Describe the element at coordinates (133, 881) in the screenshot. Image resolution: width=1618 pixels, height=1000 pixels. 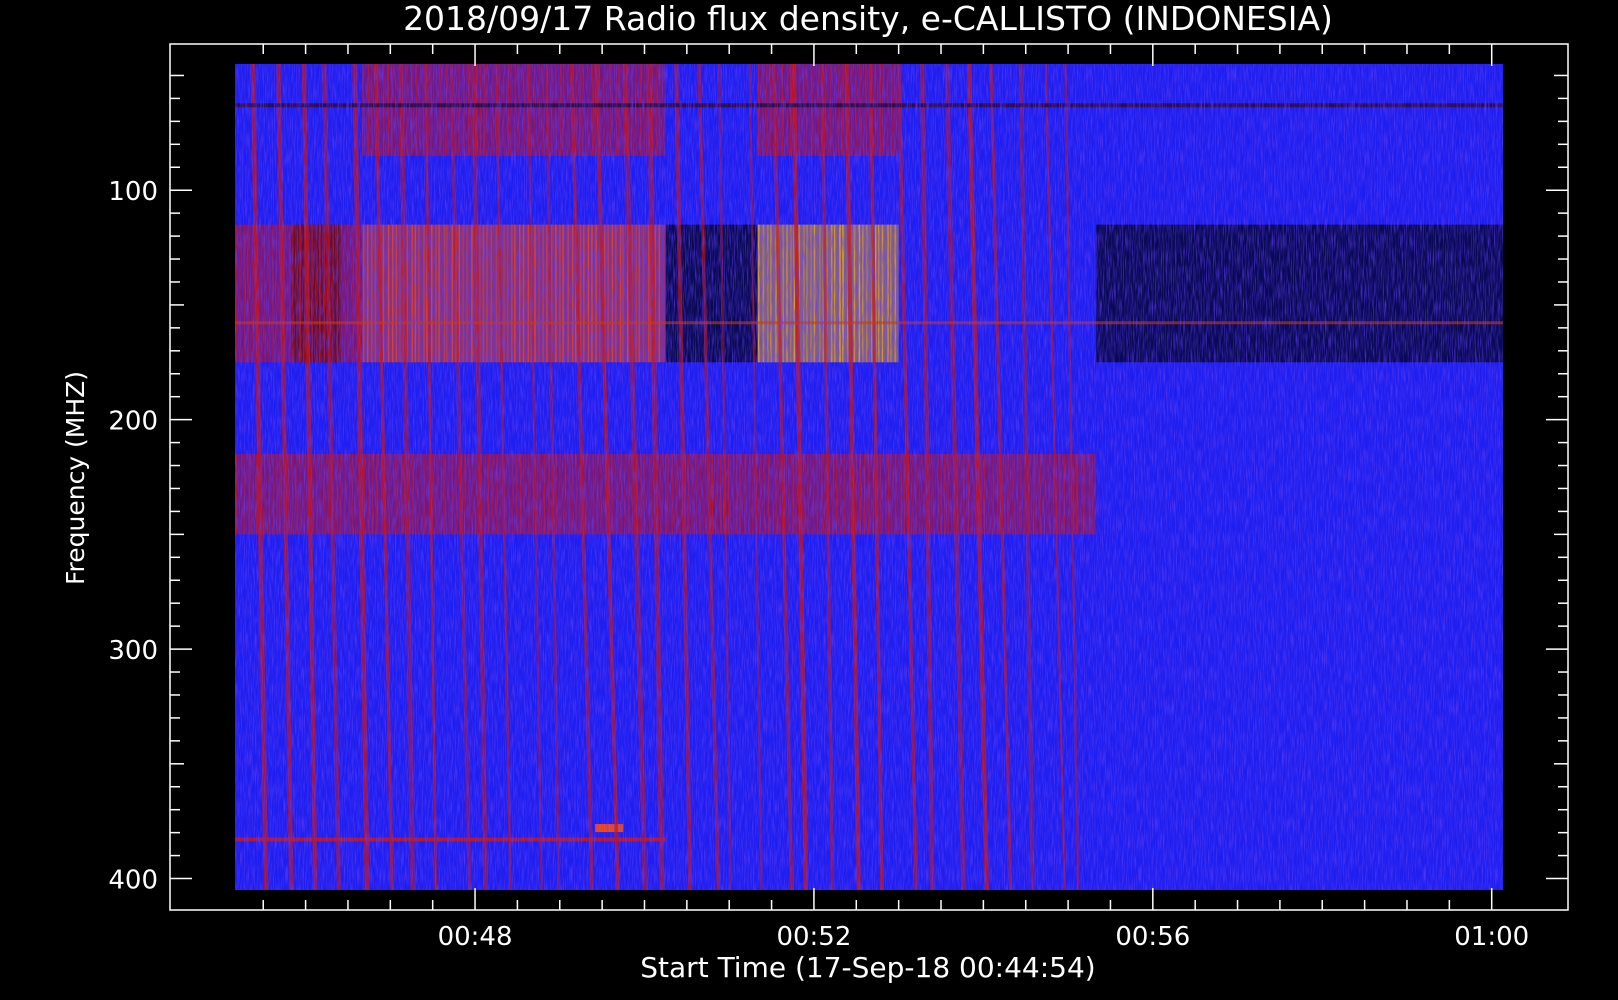
I see `y-tick-label: 400` at that location.